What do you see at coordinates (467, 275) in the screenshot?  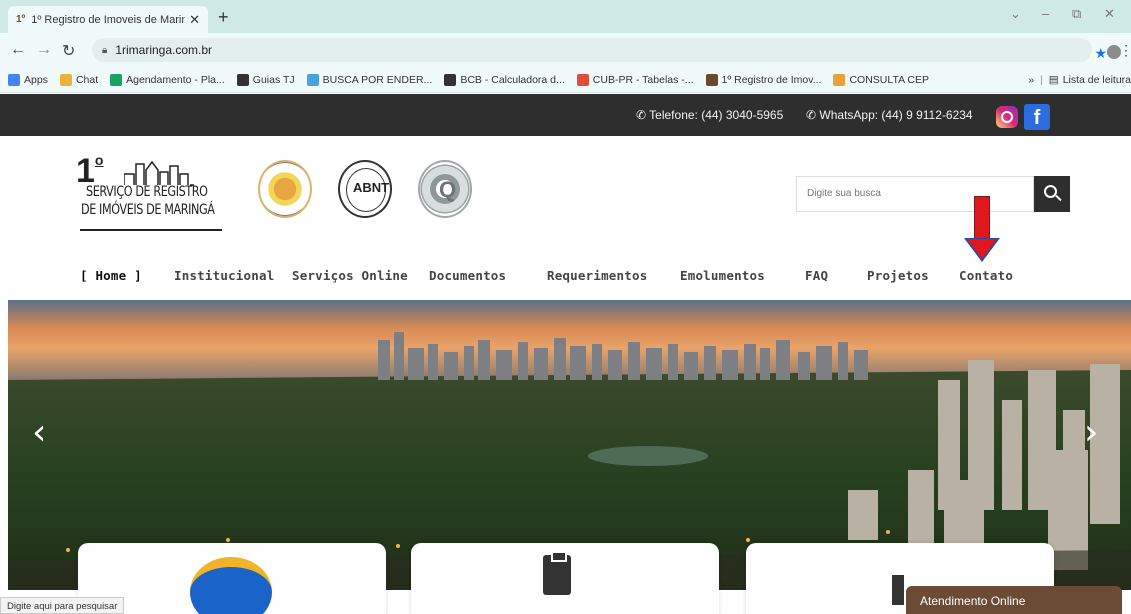 I see `nav-documentos: Documentos` at bounding box center [467, 275].